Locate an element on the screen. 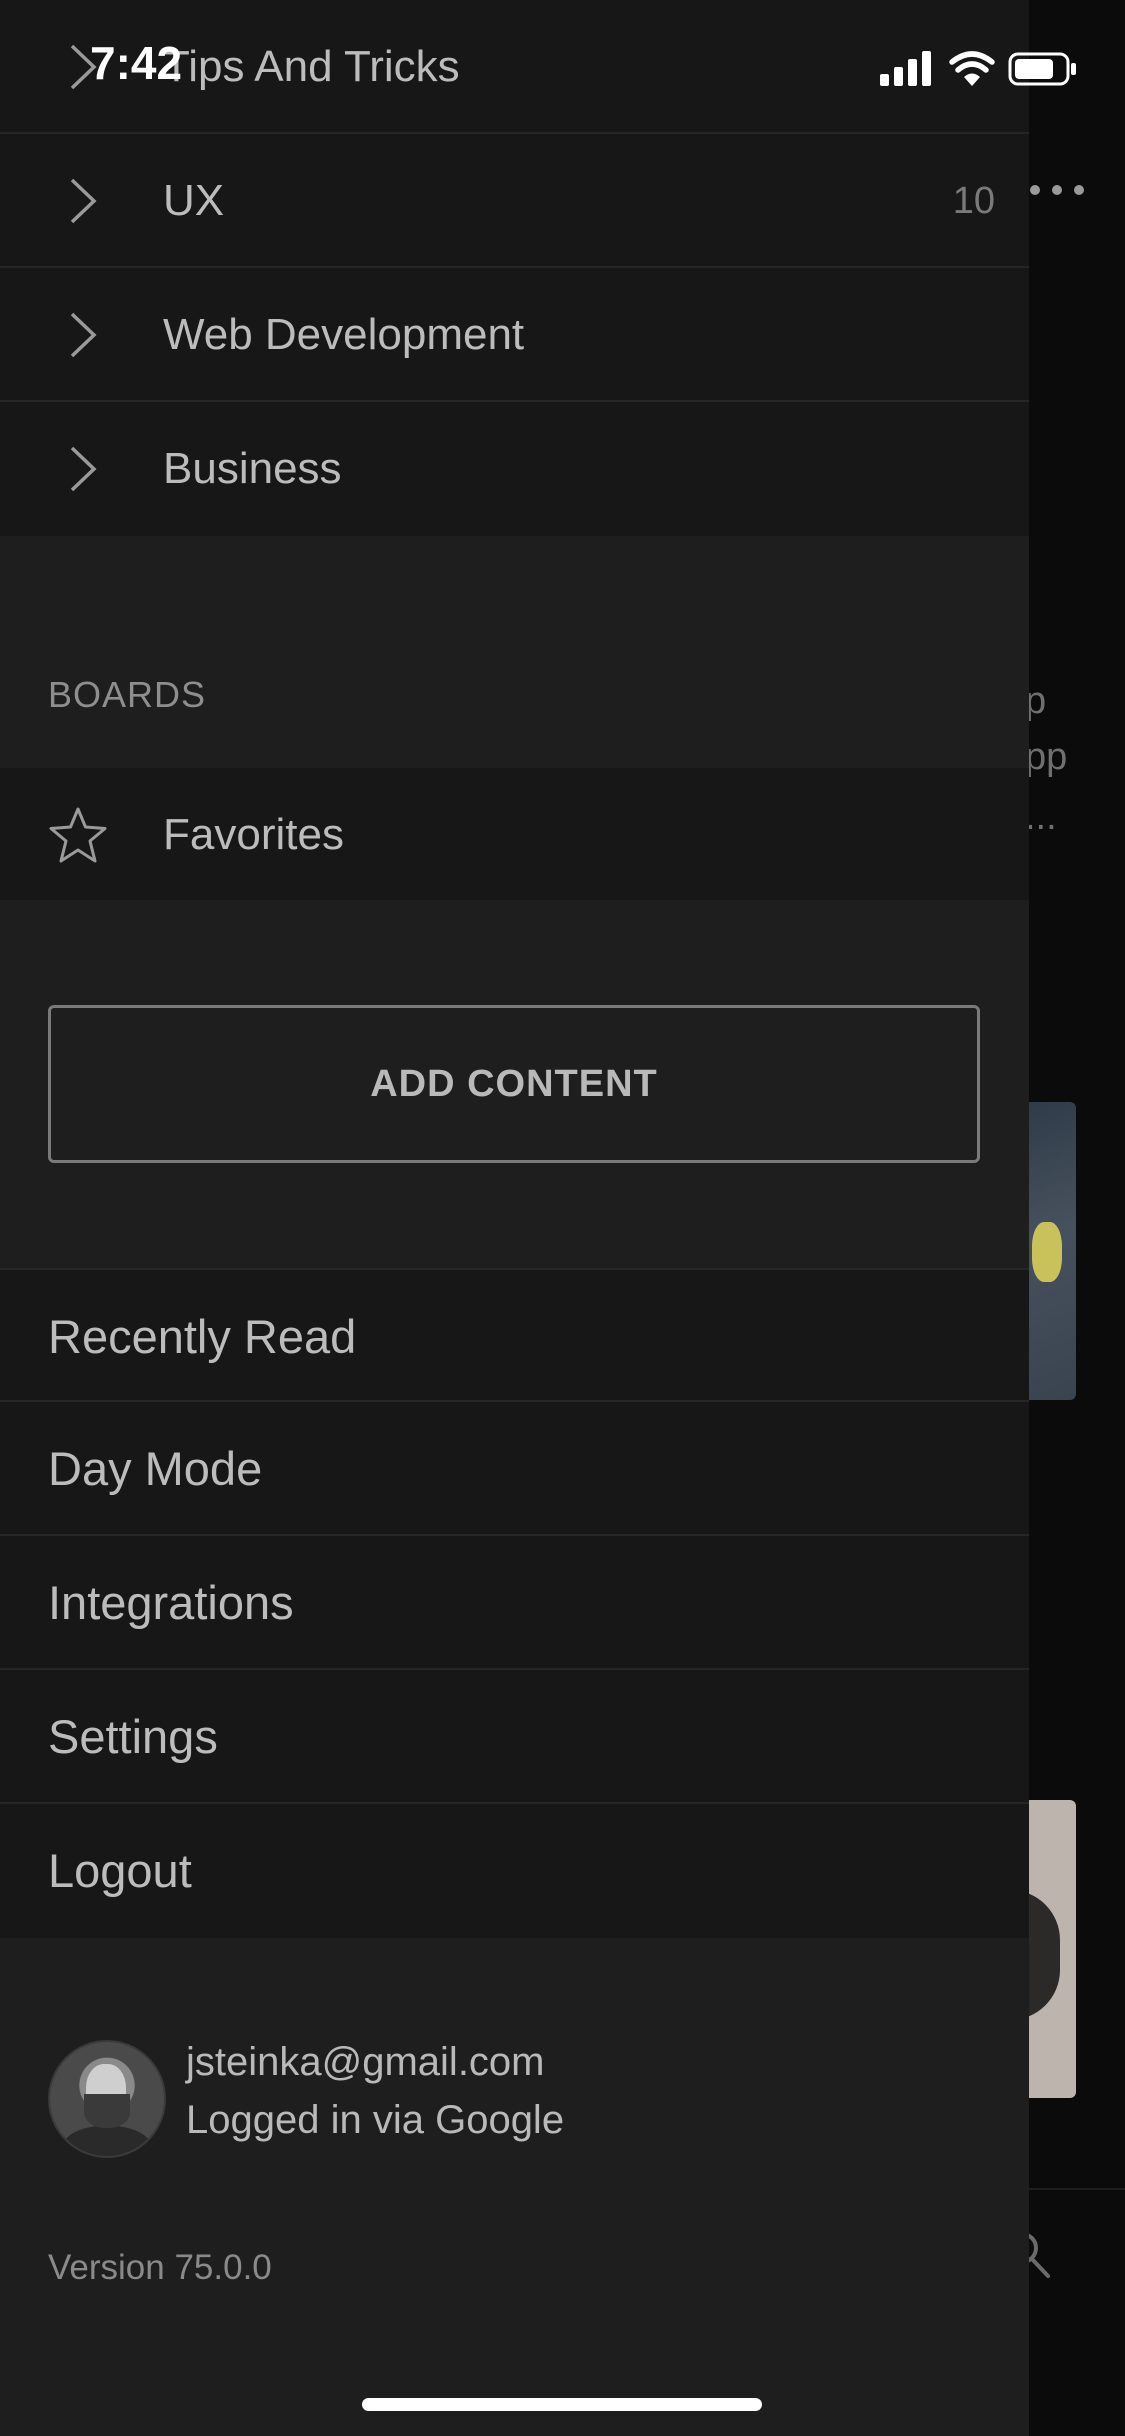  menu-item-recently-read: Recently Read is located at coordinates (514, 1335).